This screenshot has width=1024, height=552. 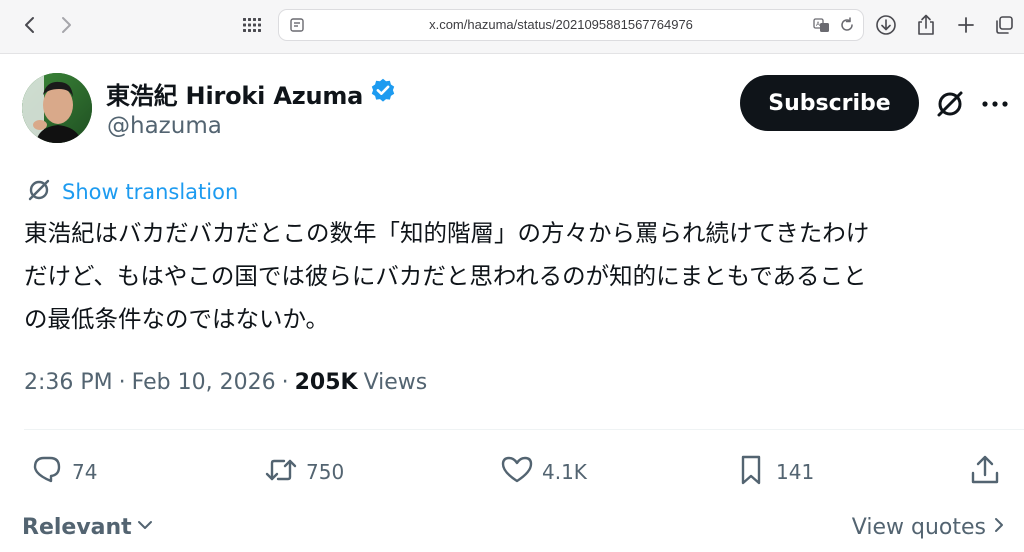 What do you see at coordinates (150, 192) in the screenshot?
I see `show-translation-label: Show translation` at bounding box center [150, 192].